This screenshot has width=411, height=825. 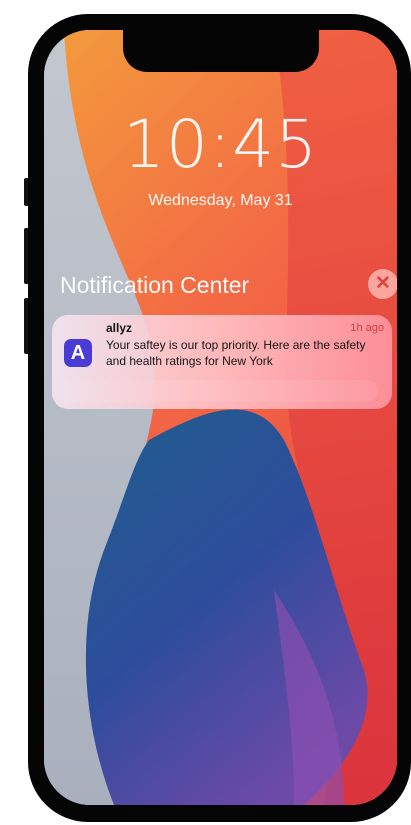 What do you see at coordinates (78, 353) in the screenshot?
I see `allyz-app-icon: A` at bounding box center [78, 353].